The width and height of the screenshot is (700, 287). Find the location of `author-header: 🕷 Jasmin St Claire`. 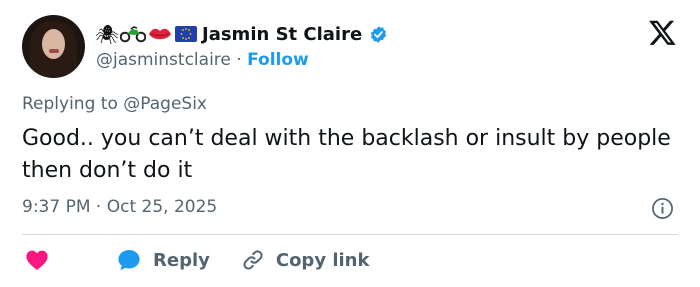

author-header: 🕷 Jasmin St Claire is located at coordinates (241, 34).